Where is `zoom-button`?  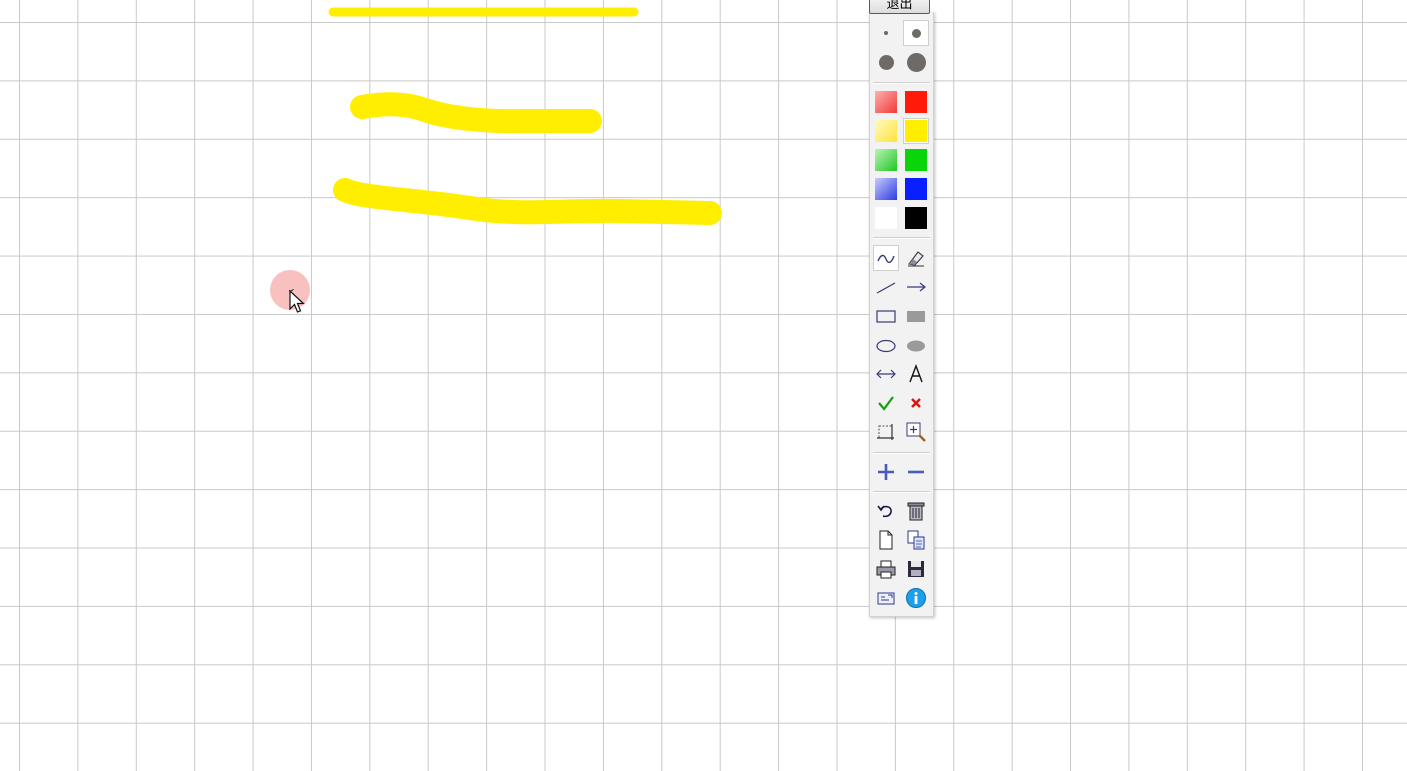 zoom-button is located at coordinates (916, 432).